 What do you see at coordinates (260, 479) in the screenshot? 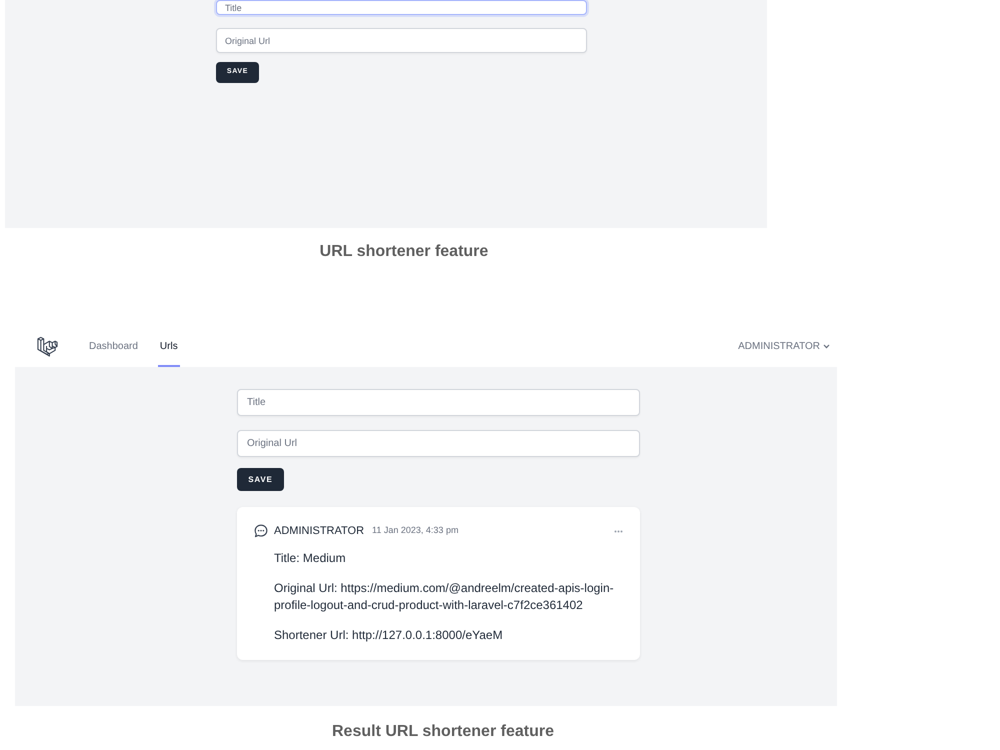
I see `save-button: SAVE` at bounding box center [260, 479].